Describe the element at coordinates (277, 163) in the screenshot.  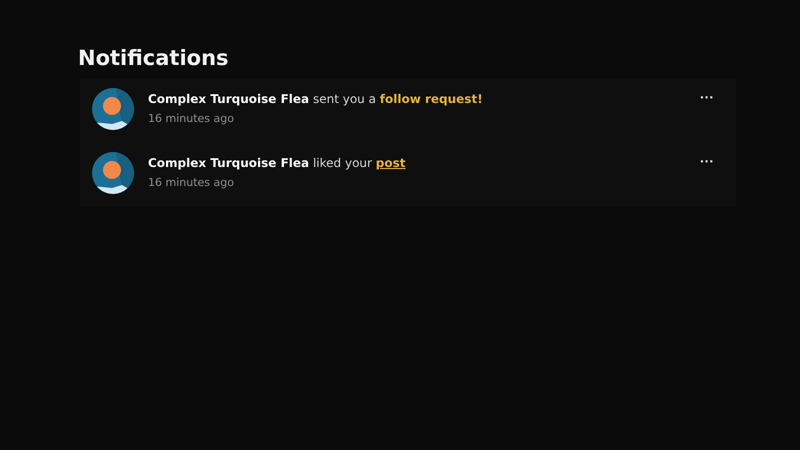
I see `notification-text: Complex Turquoise Flea liked your post` at that location.